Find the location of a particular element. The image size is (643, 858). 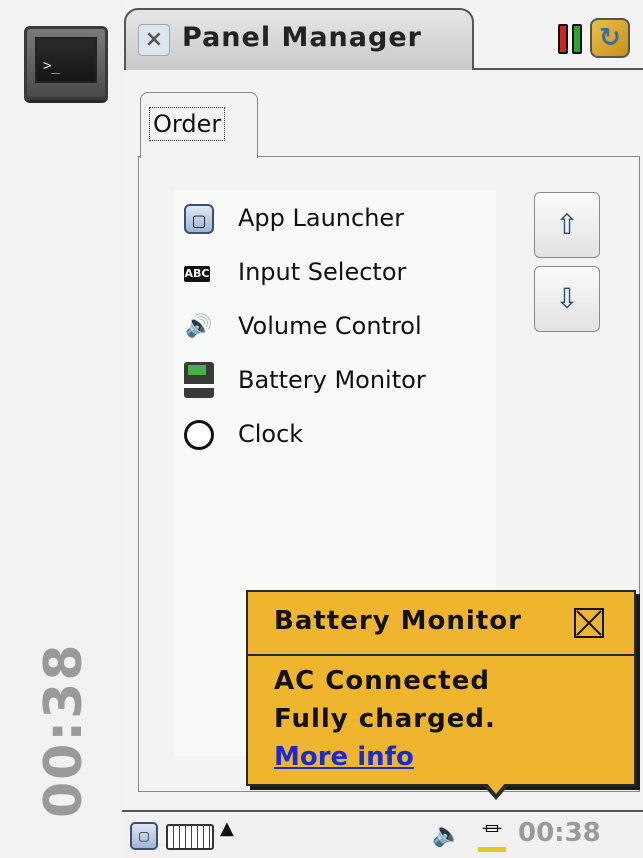

vertical-clock: 00:38 is located at coordinates (64, 730).